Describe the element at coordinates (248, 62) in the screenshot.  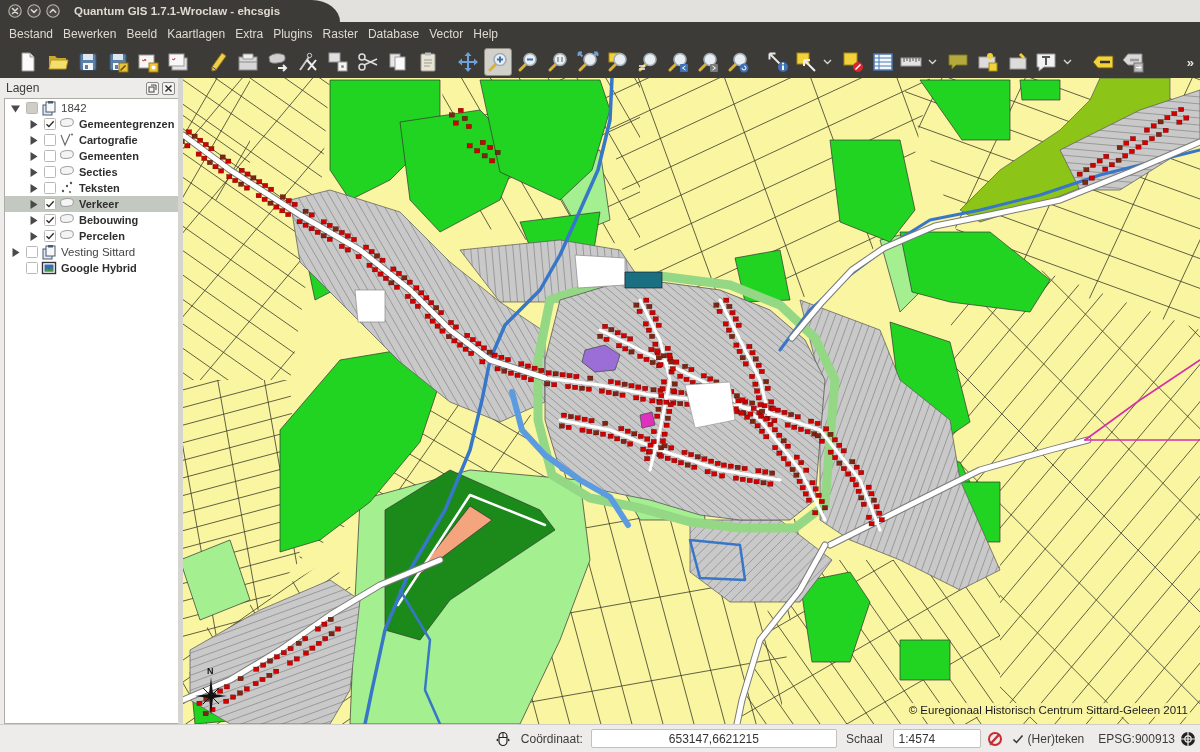
I see `tray-icon` at that location.